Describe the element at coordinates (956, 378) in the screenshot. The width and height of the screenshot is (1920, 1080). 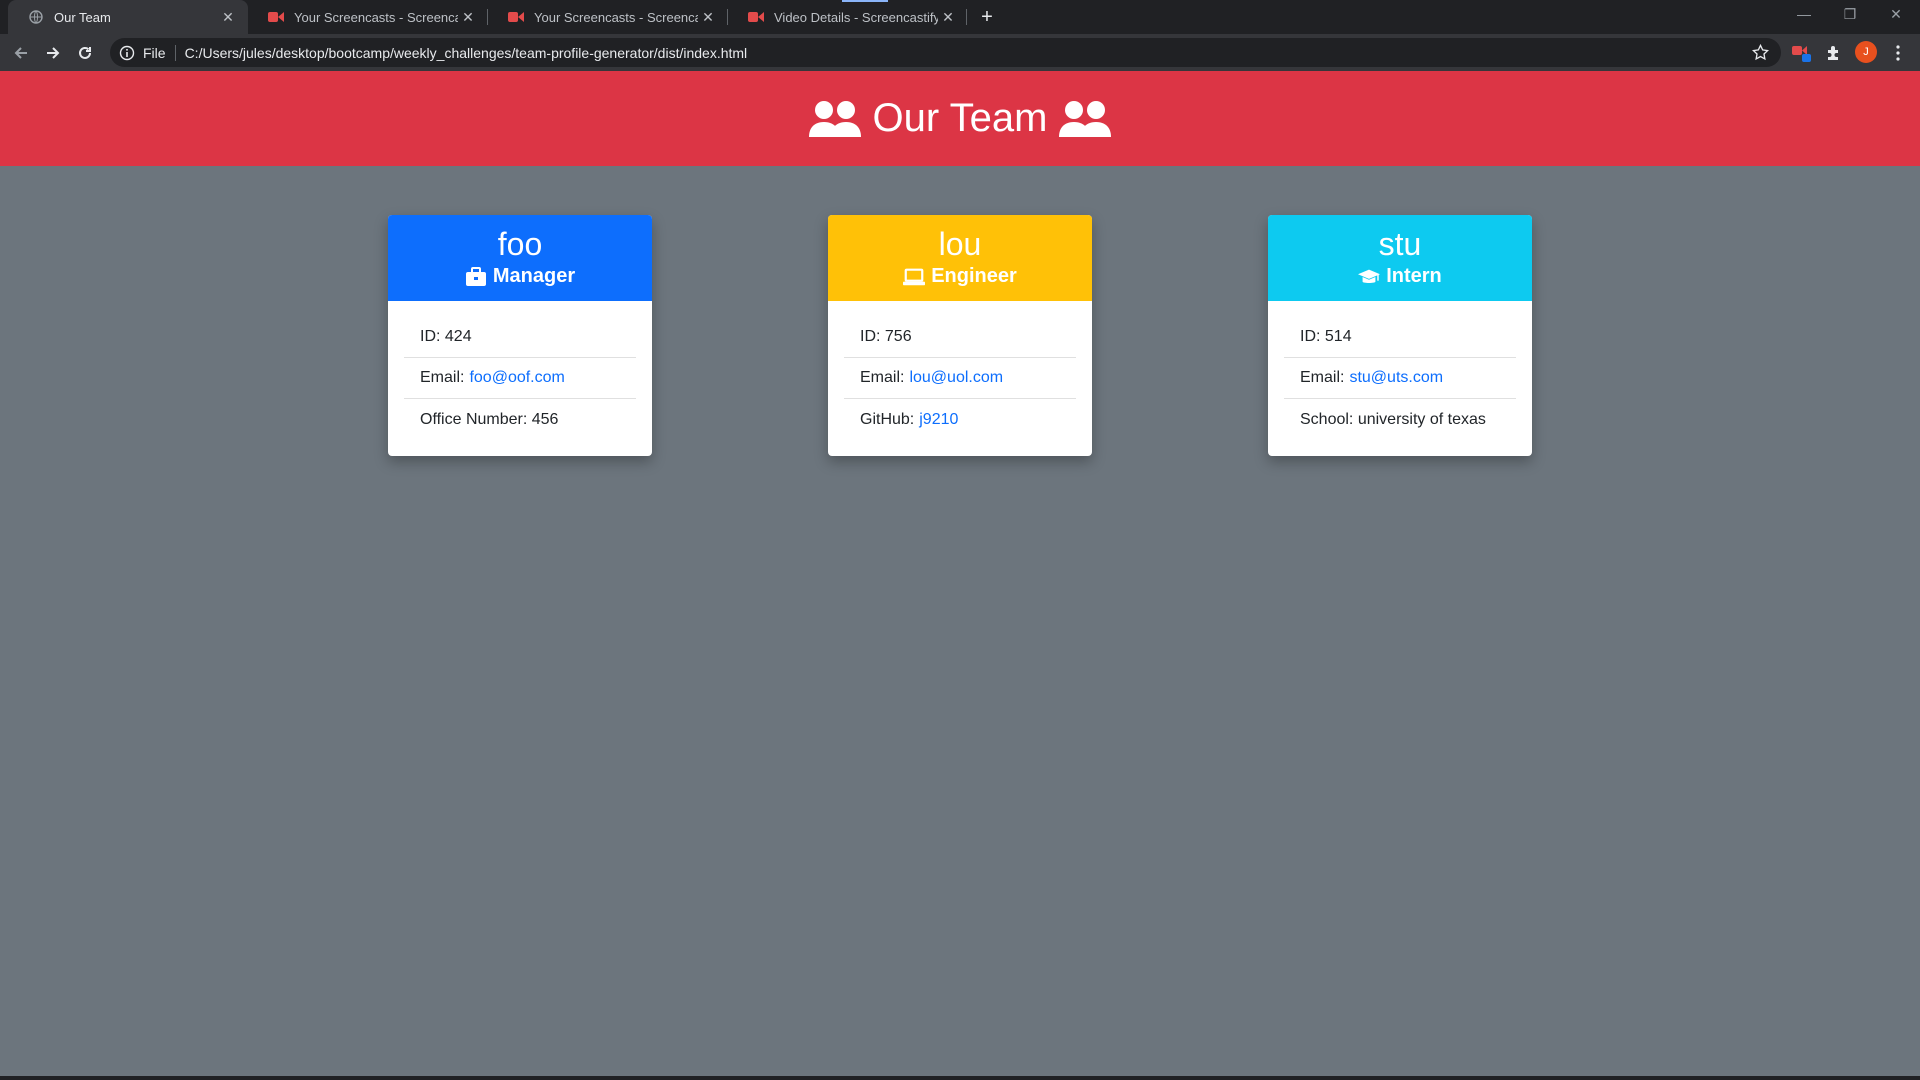
I see `email-link: lou@uol.com` at that location.